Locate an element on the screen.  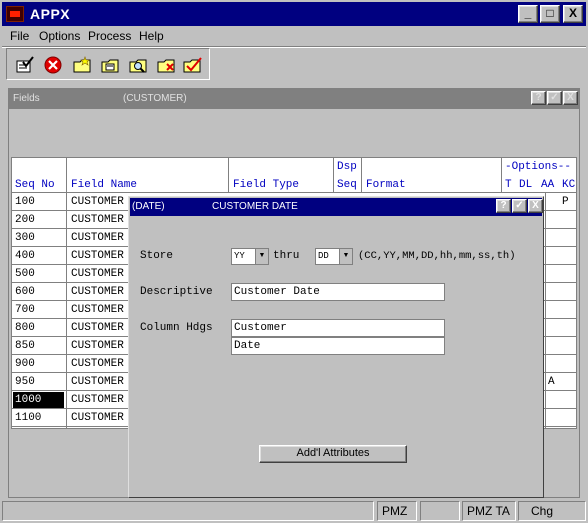
options-cell: P is located at coordinates (565, 202).